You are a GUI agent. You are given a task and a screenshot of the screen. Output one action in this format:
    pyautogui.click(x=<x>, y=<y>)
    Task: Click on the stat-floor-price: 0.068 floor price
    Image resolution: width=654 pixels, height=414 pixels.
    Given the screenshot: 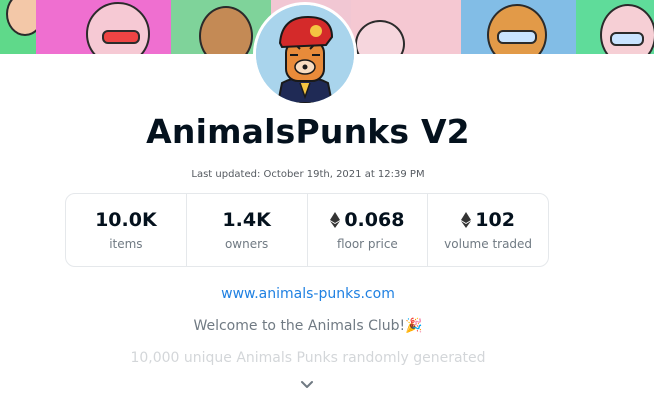 What is the action you would take?
    pyautogui.click(x=368, y=230)
    